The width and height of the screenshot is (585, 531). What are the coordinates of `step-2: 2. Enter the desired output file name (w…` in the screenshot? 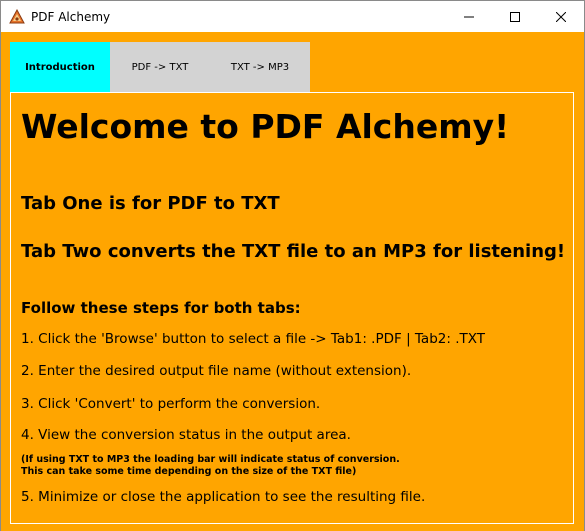 It's located at (216, 371).